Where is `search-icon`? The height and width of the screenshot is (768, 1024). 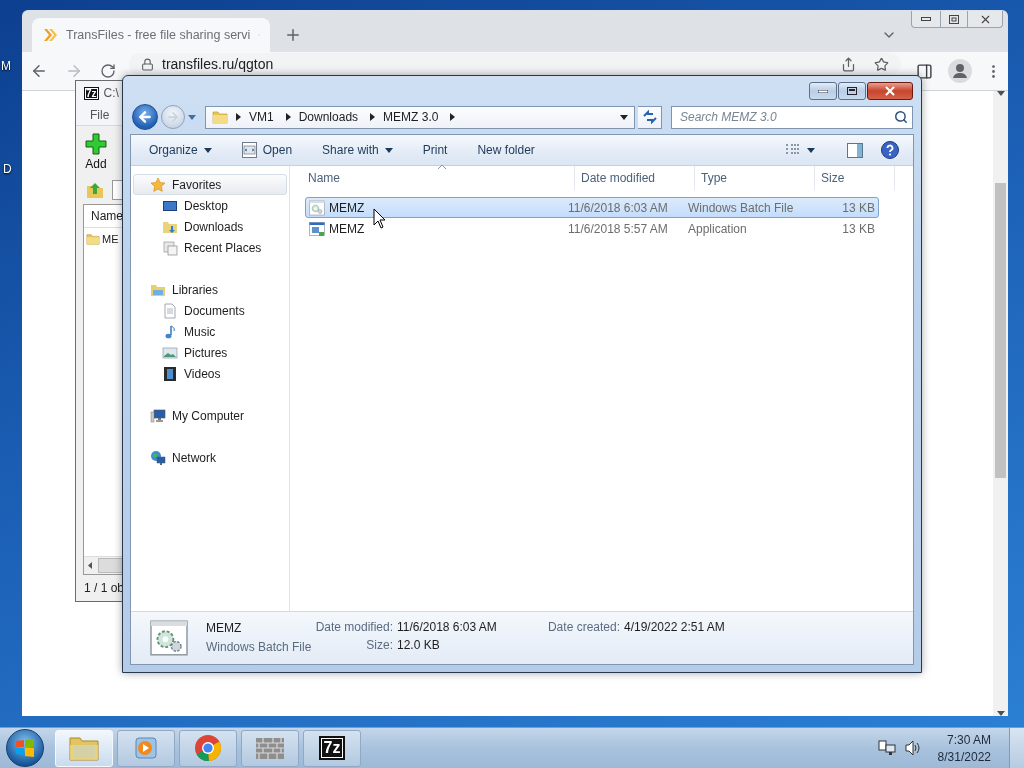 search-icon is located at coordinates (901, 116).